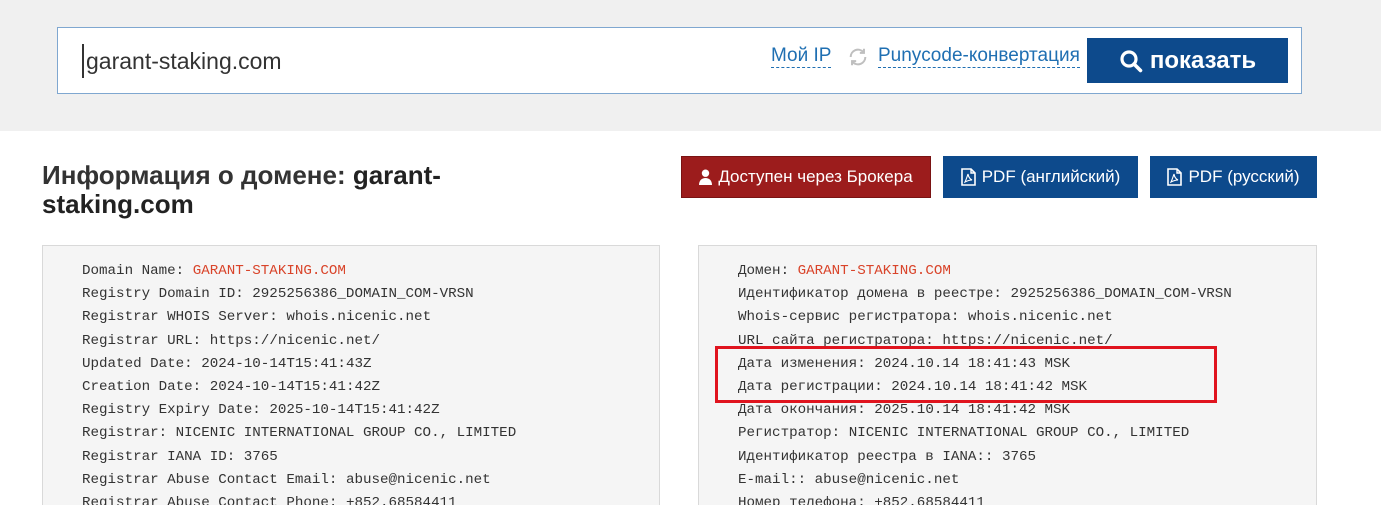 The image size is (1381, 505). What do you see at coordinates (146, 340) in the screenshot?
I see `whois-label: Registrar URL:` at bounding box center [146, 340].